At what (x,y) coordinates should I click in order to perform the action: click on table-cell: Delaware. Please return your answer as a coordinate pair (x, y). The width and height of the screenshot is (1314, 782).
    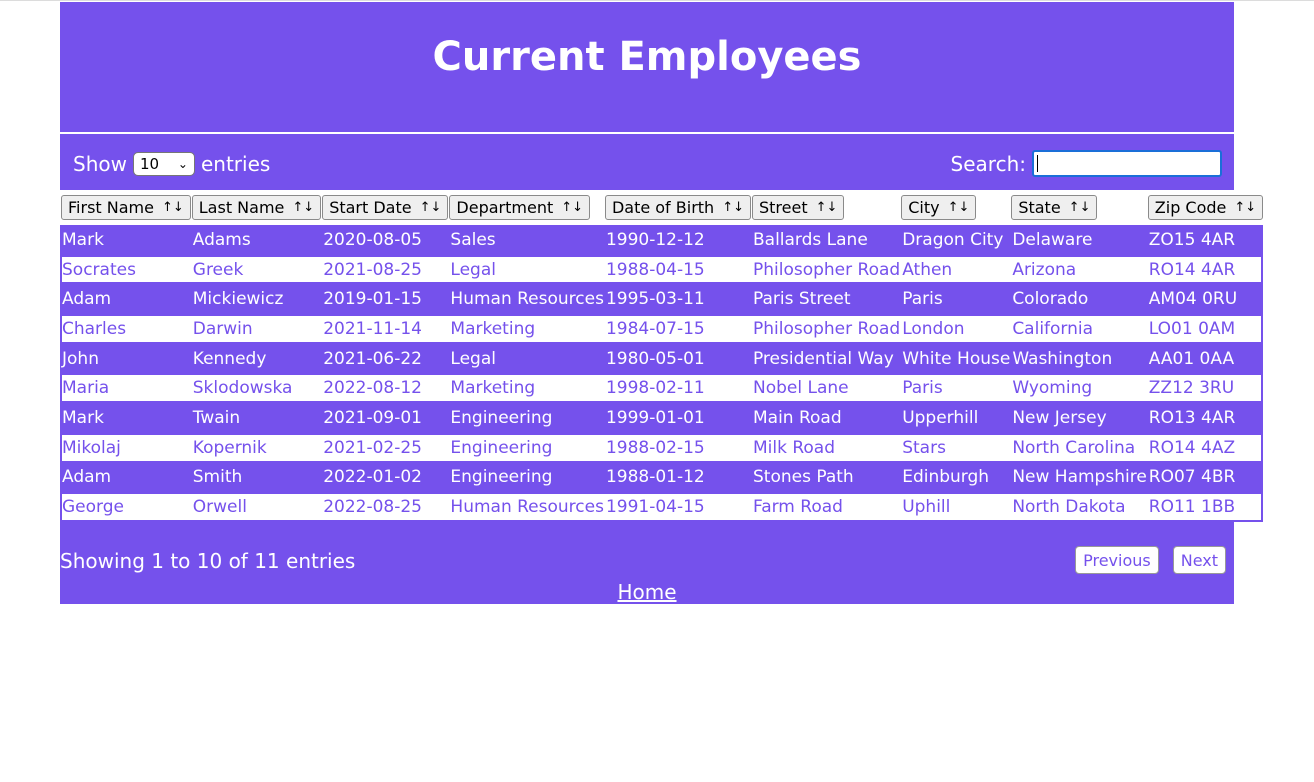
    Looking at the image, I should click on (1052, 239).